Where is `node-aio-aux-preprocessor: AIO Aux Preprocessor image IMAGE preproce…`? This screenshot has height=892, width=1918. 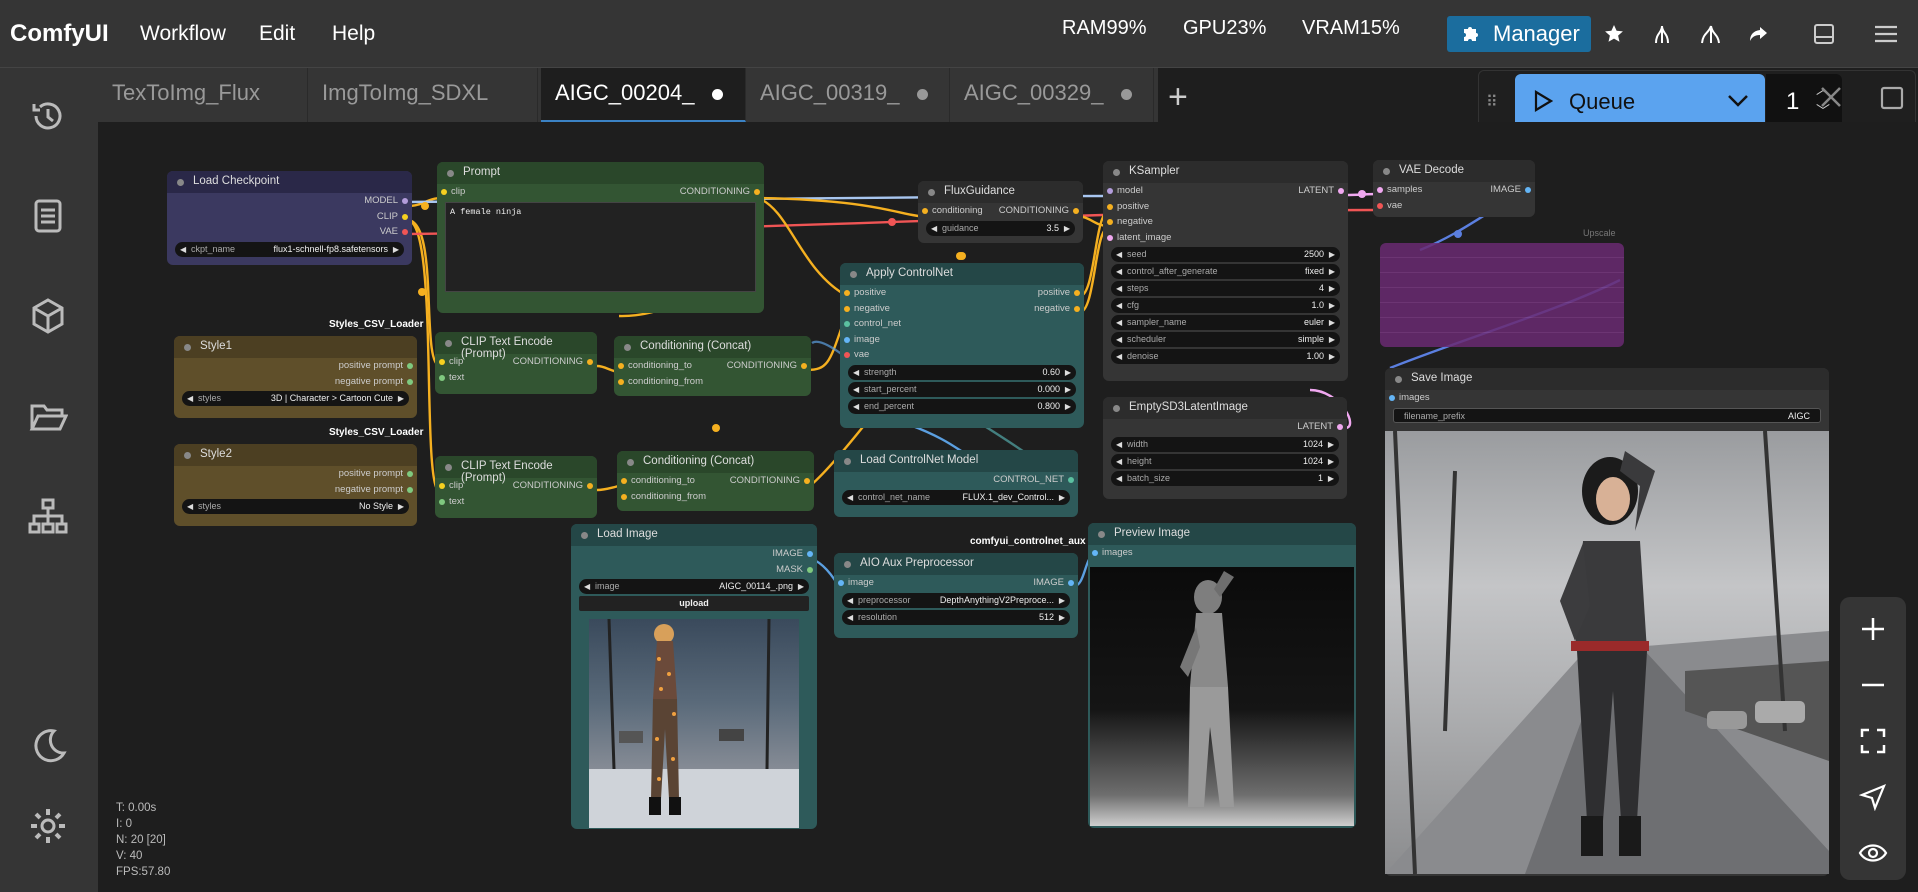
node-aio-aux-preprocessor: AIO Aux Preprocessor image IMAGE preproce… is located at coordinates (956, 595).